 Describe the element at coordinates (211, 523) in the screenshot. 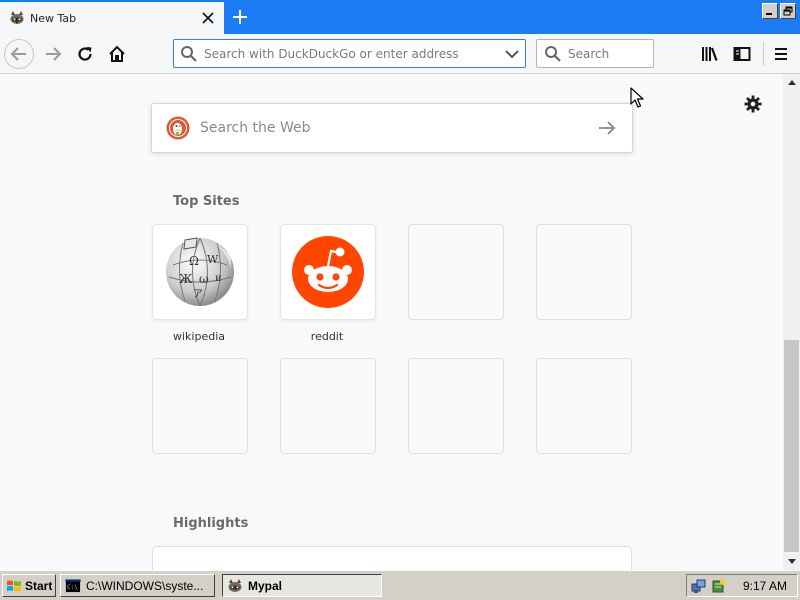

I see `highlights-heading: Highlights` at that location.